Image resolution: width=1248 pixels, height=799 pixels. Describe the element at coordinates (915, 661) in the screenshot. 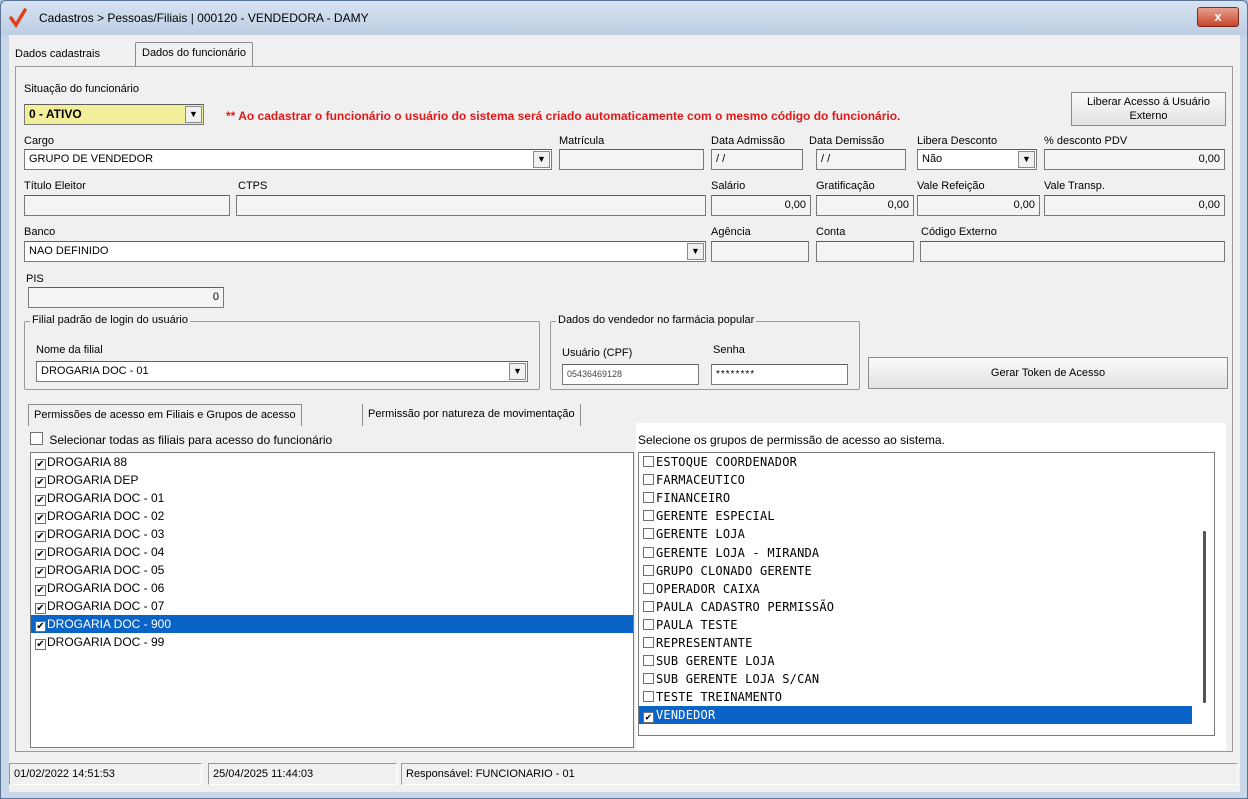

I see `list-item: SUB GERENTE LOJA` at that location.